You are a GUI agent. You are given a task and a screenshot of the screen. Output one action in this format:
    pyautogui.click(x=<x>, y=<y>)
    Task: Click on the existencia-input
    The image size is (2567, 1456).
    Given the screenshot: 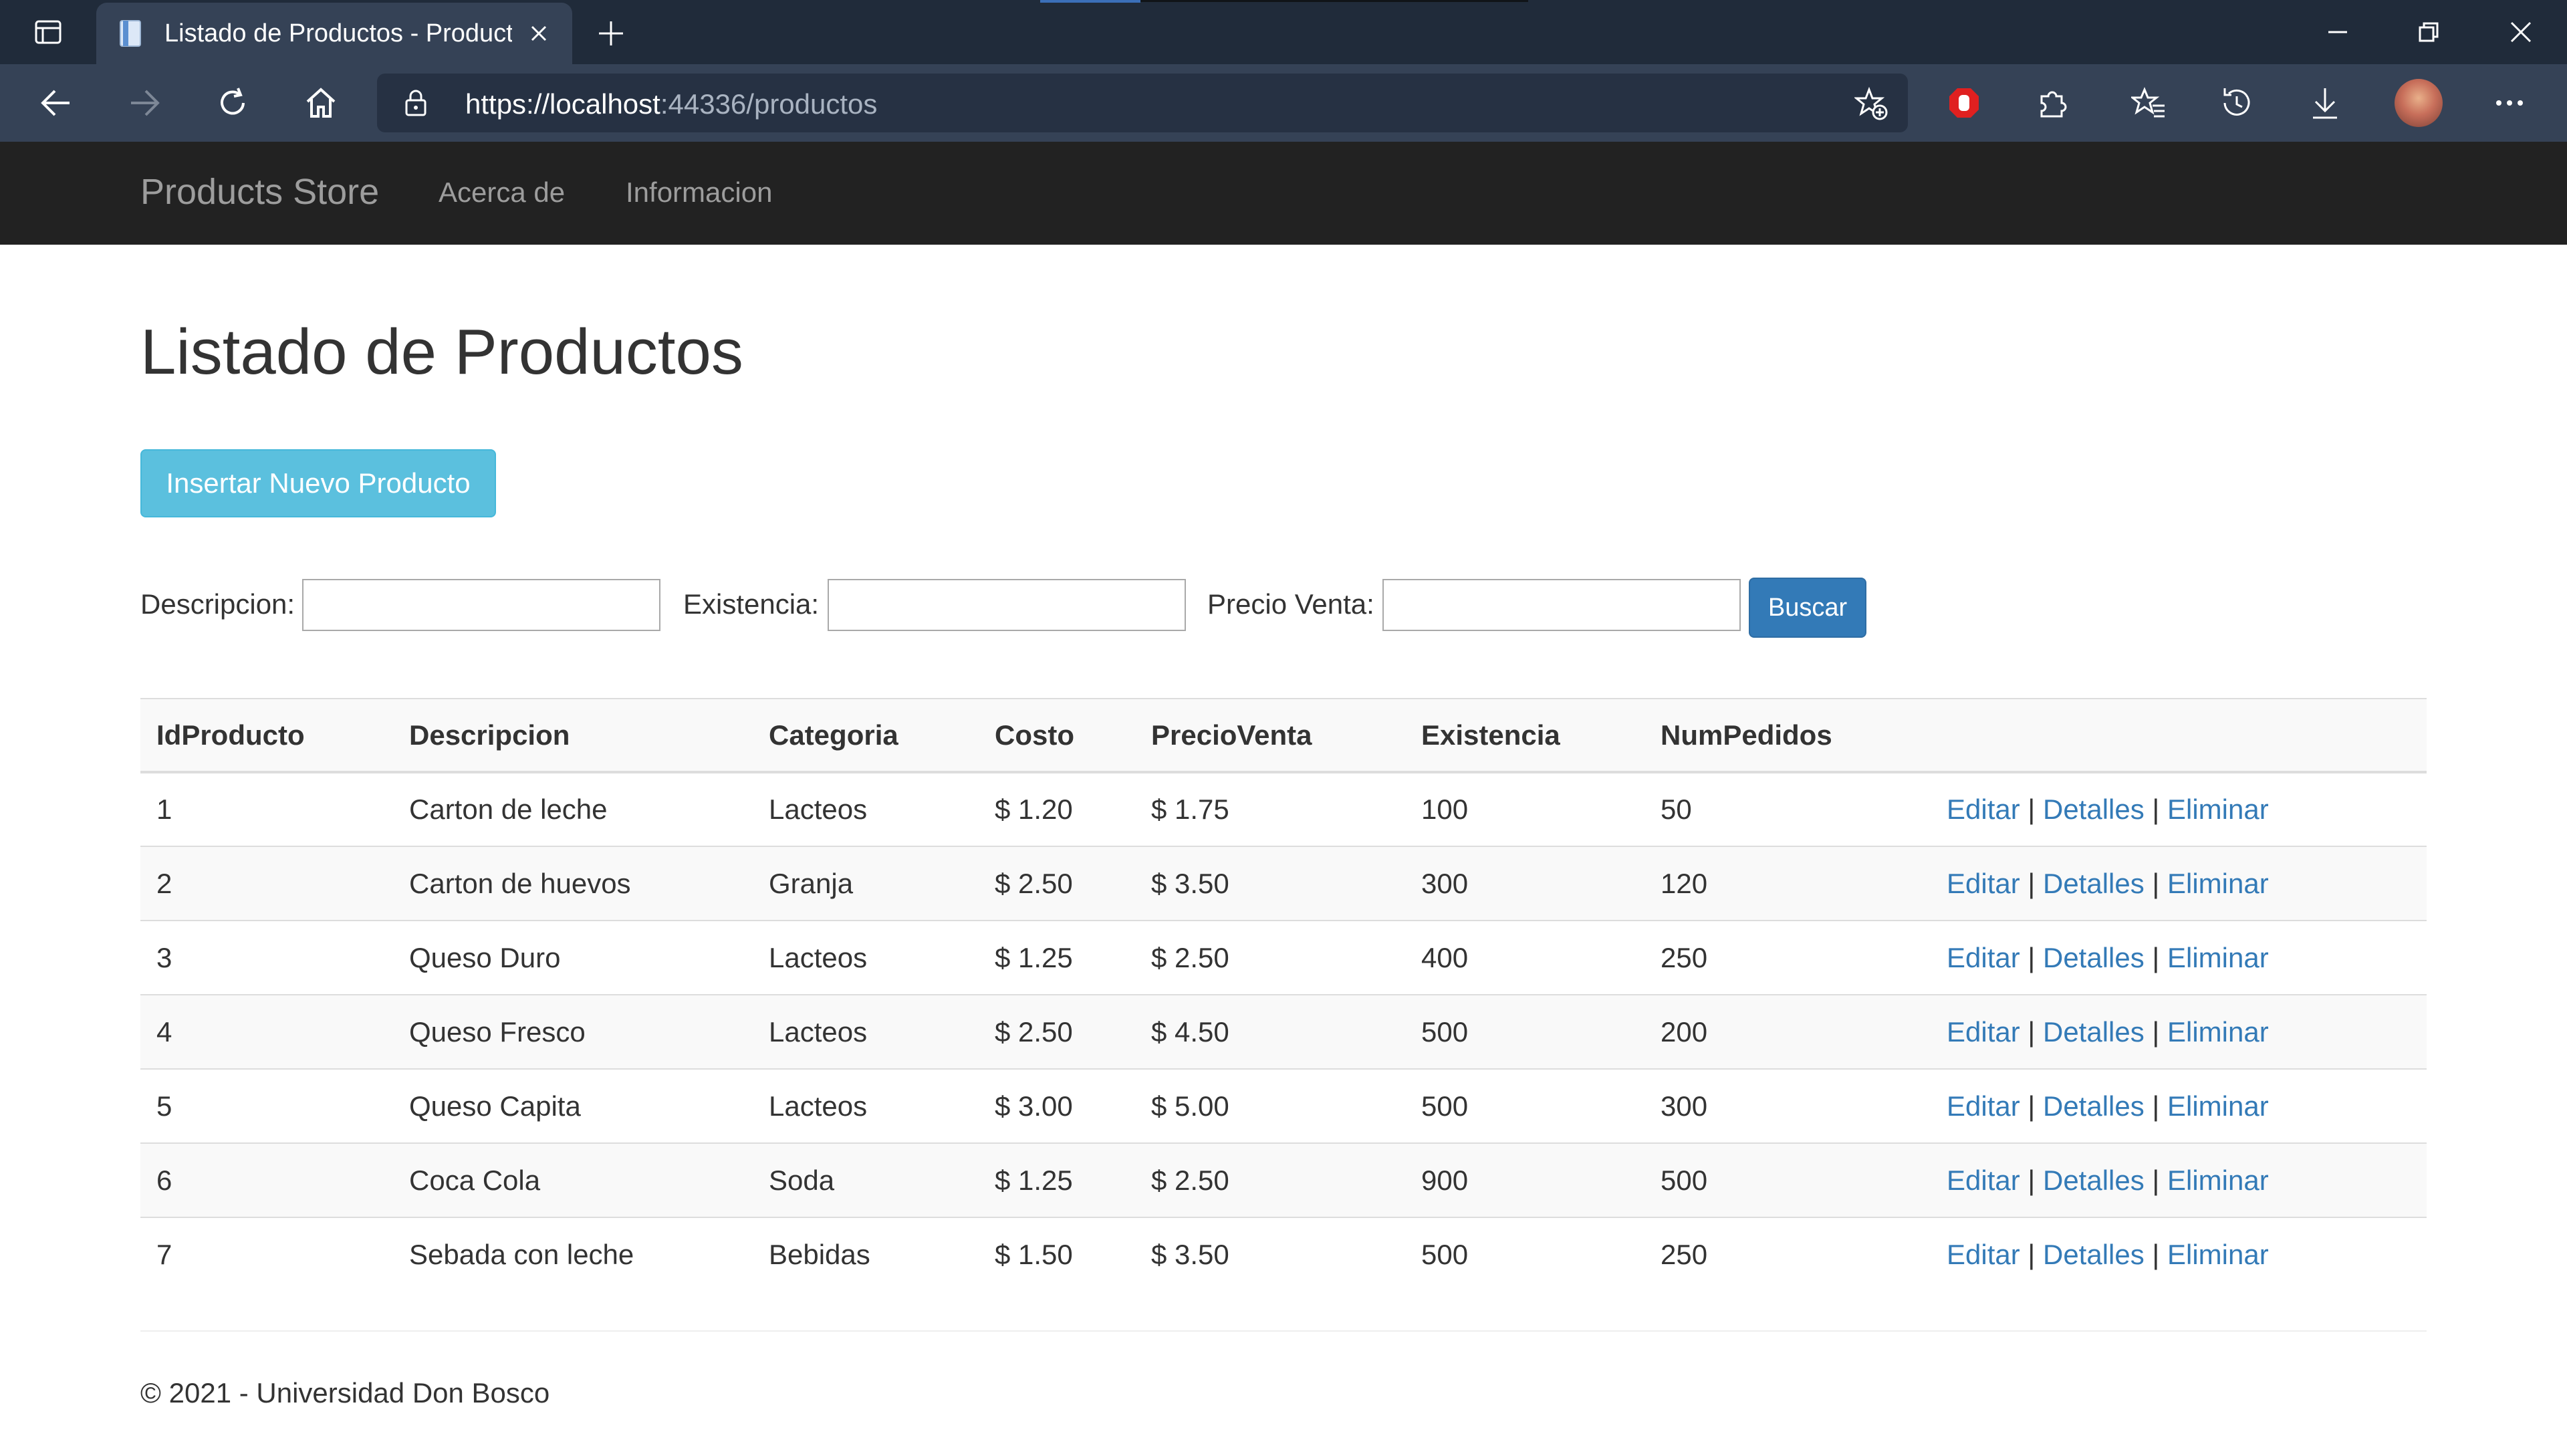 What is the action you would take?
    pyautogui.click(x=1007, y=605)
    